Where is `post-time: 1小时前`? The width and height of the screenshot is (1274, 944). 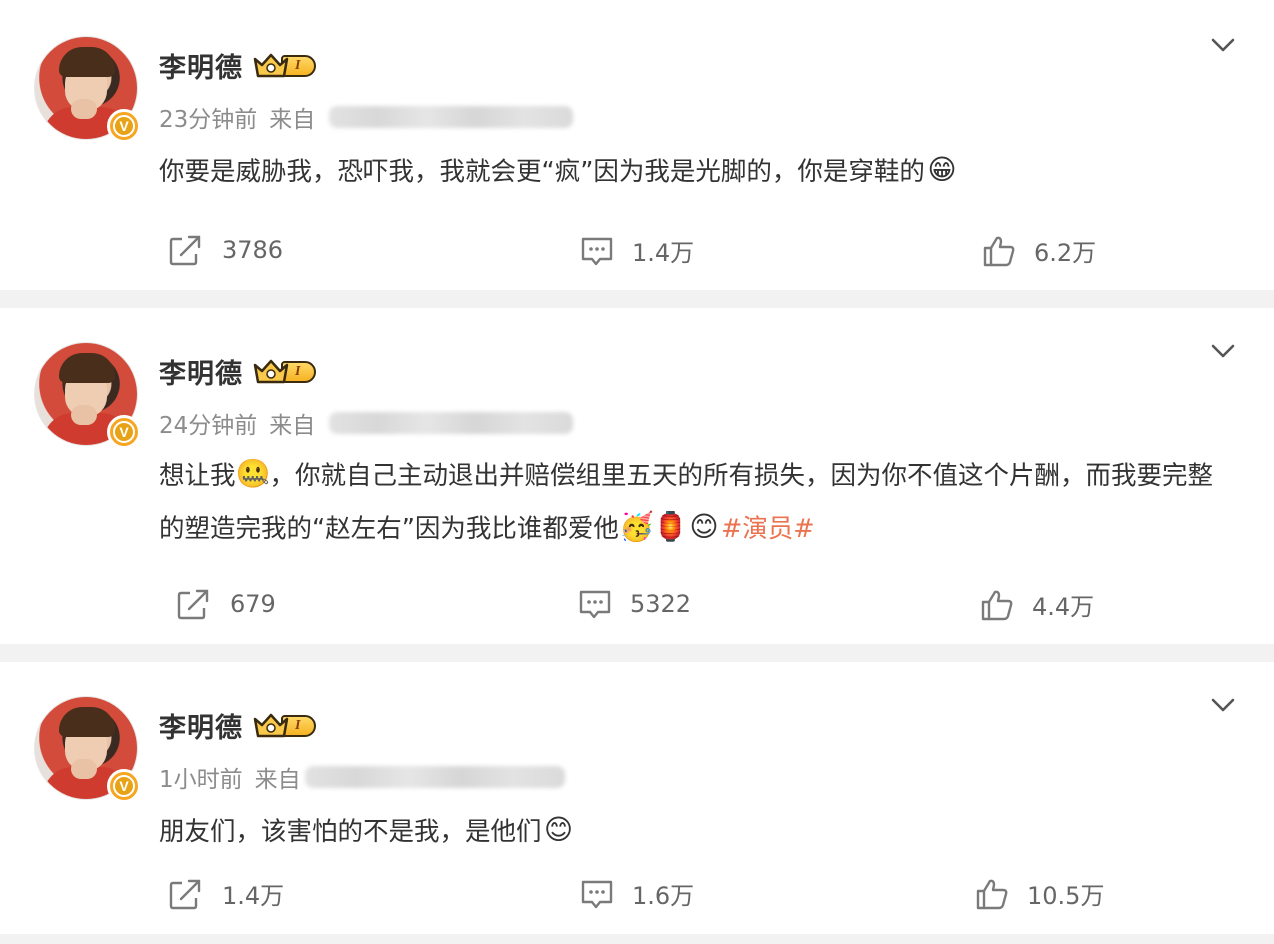 post-time: 1小时前 is located at coordinates (201, 780).